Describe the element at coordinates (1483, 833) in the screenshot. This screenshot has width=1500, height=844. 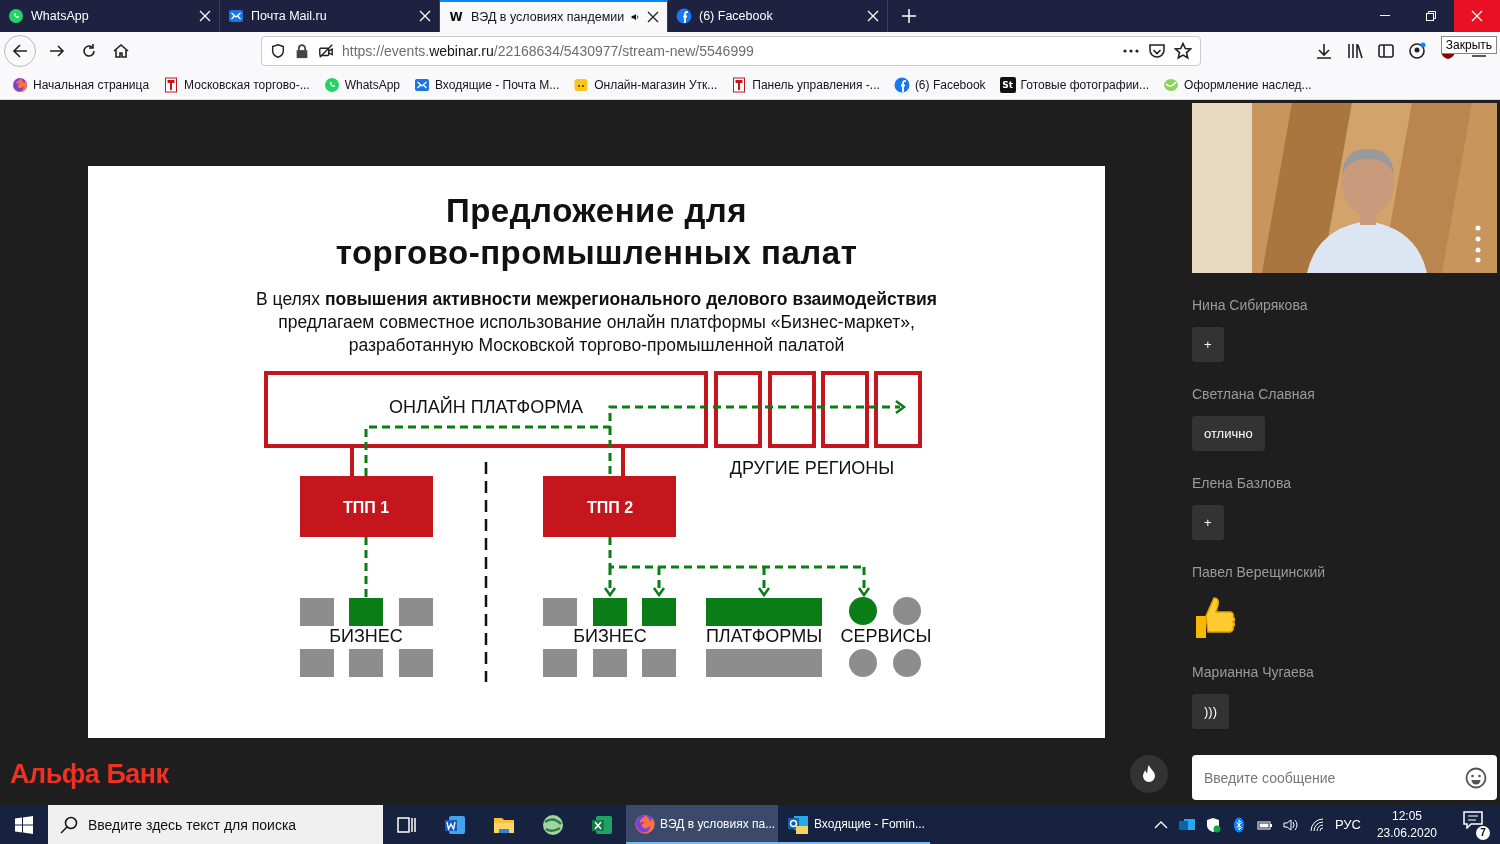
I see `notification-count: 7` at that location.